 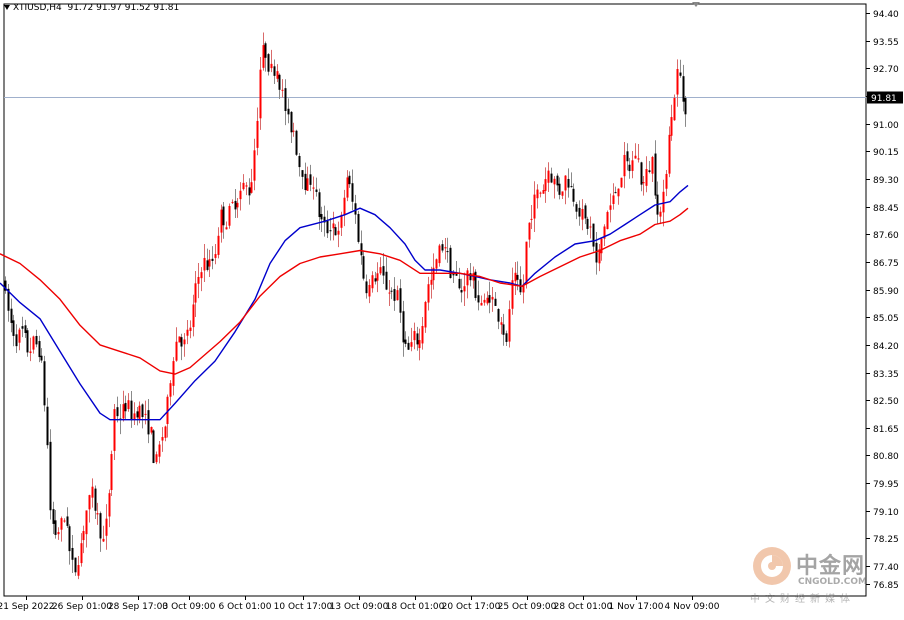 I want to click on y-tick-label: 88.45, so click(x=886, y=209).